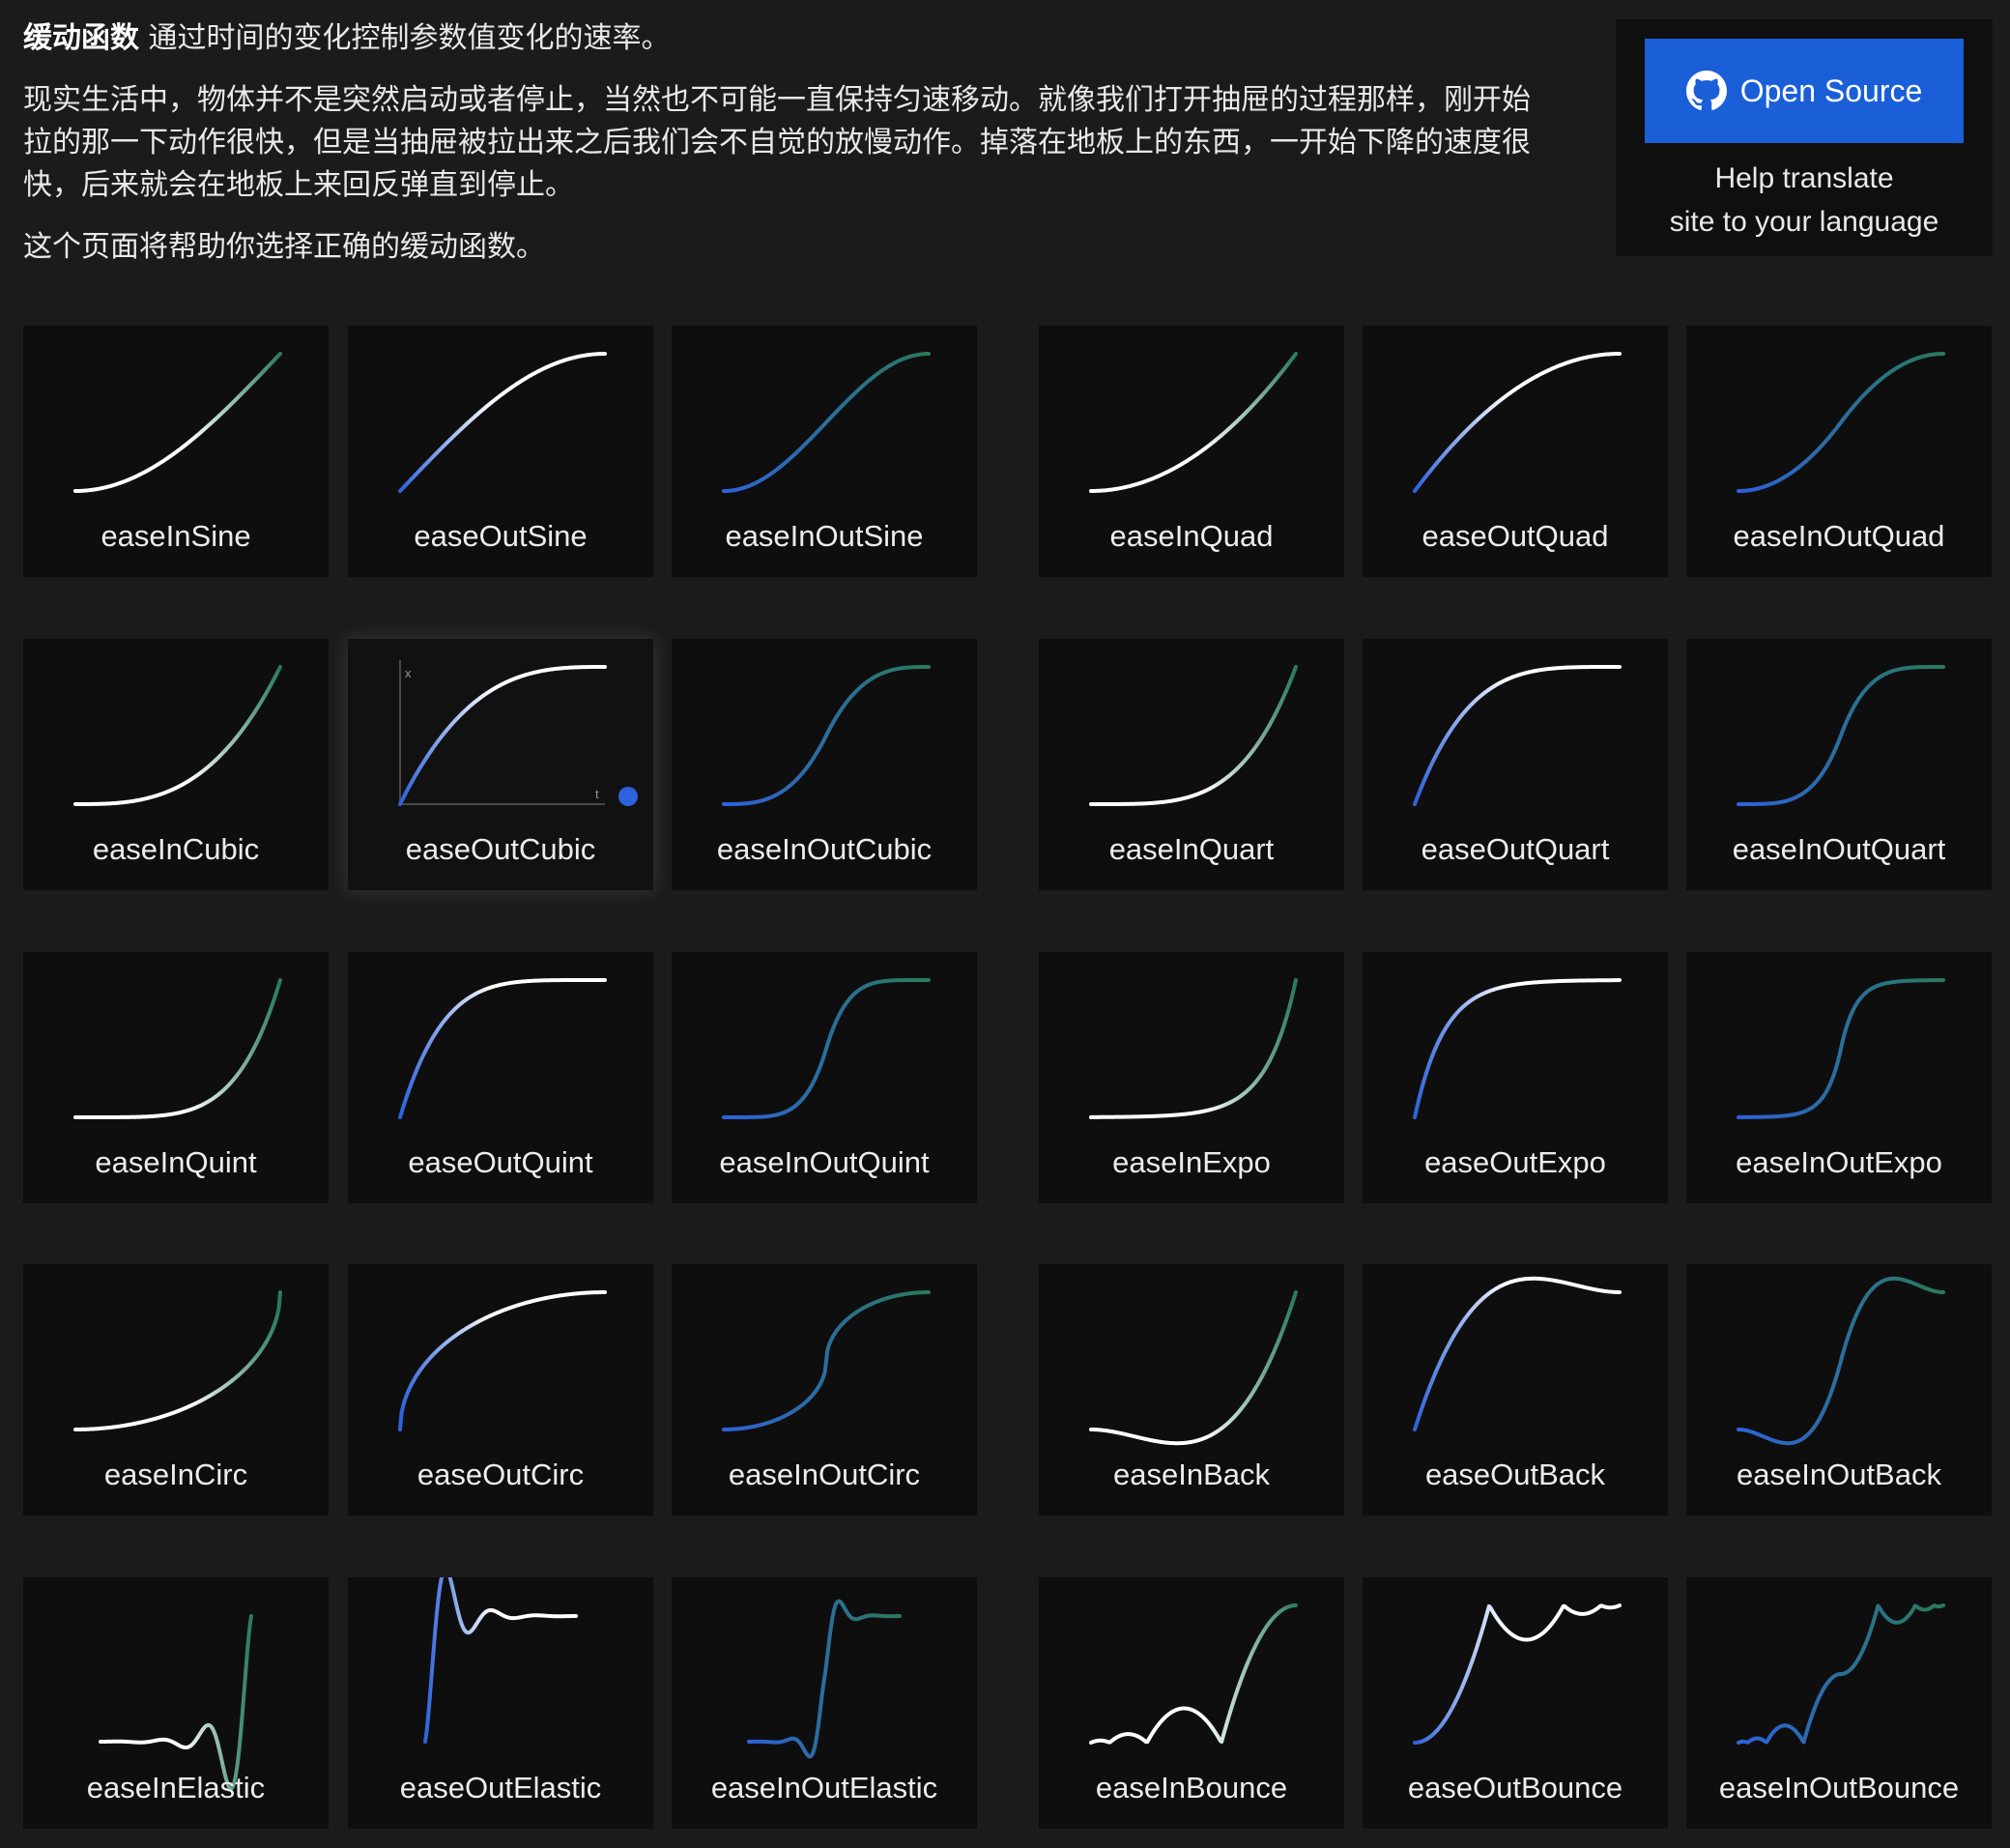 The width and height of the screenshot is (2010, 1848). I want to click on easing-card-easeInQuad: easeInQuad, so click(1191, 451).